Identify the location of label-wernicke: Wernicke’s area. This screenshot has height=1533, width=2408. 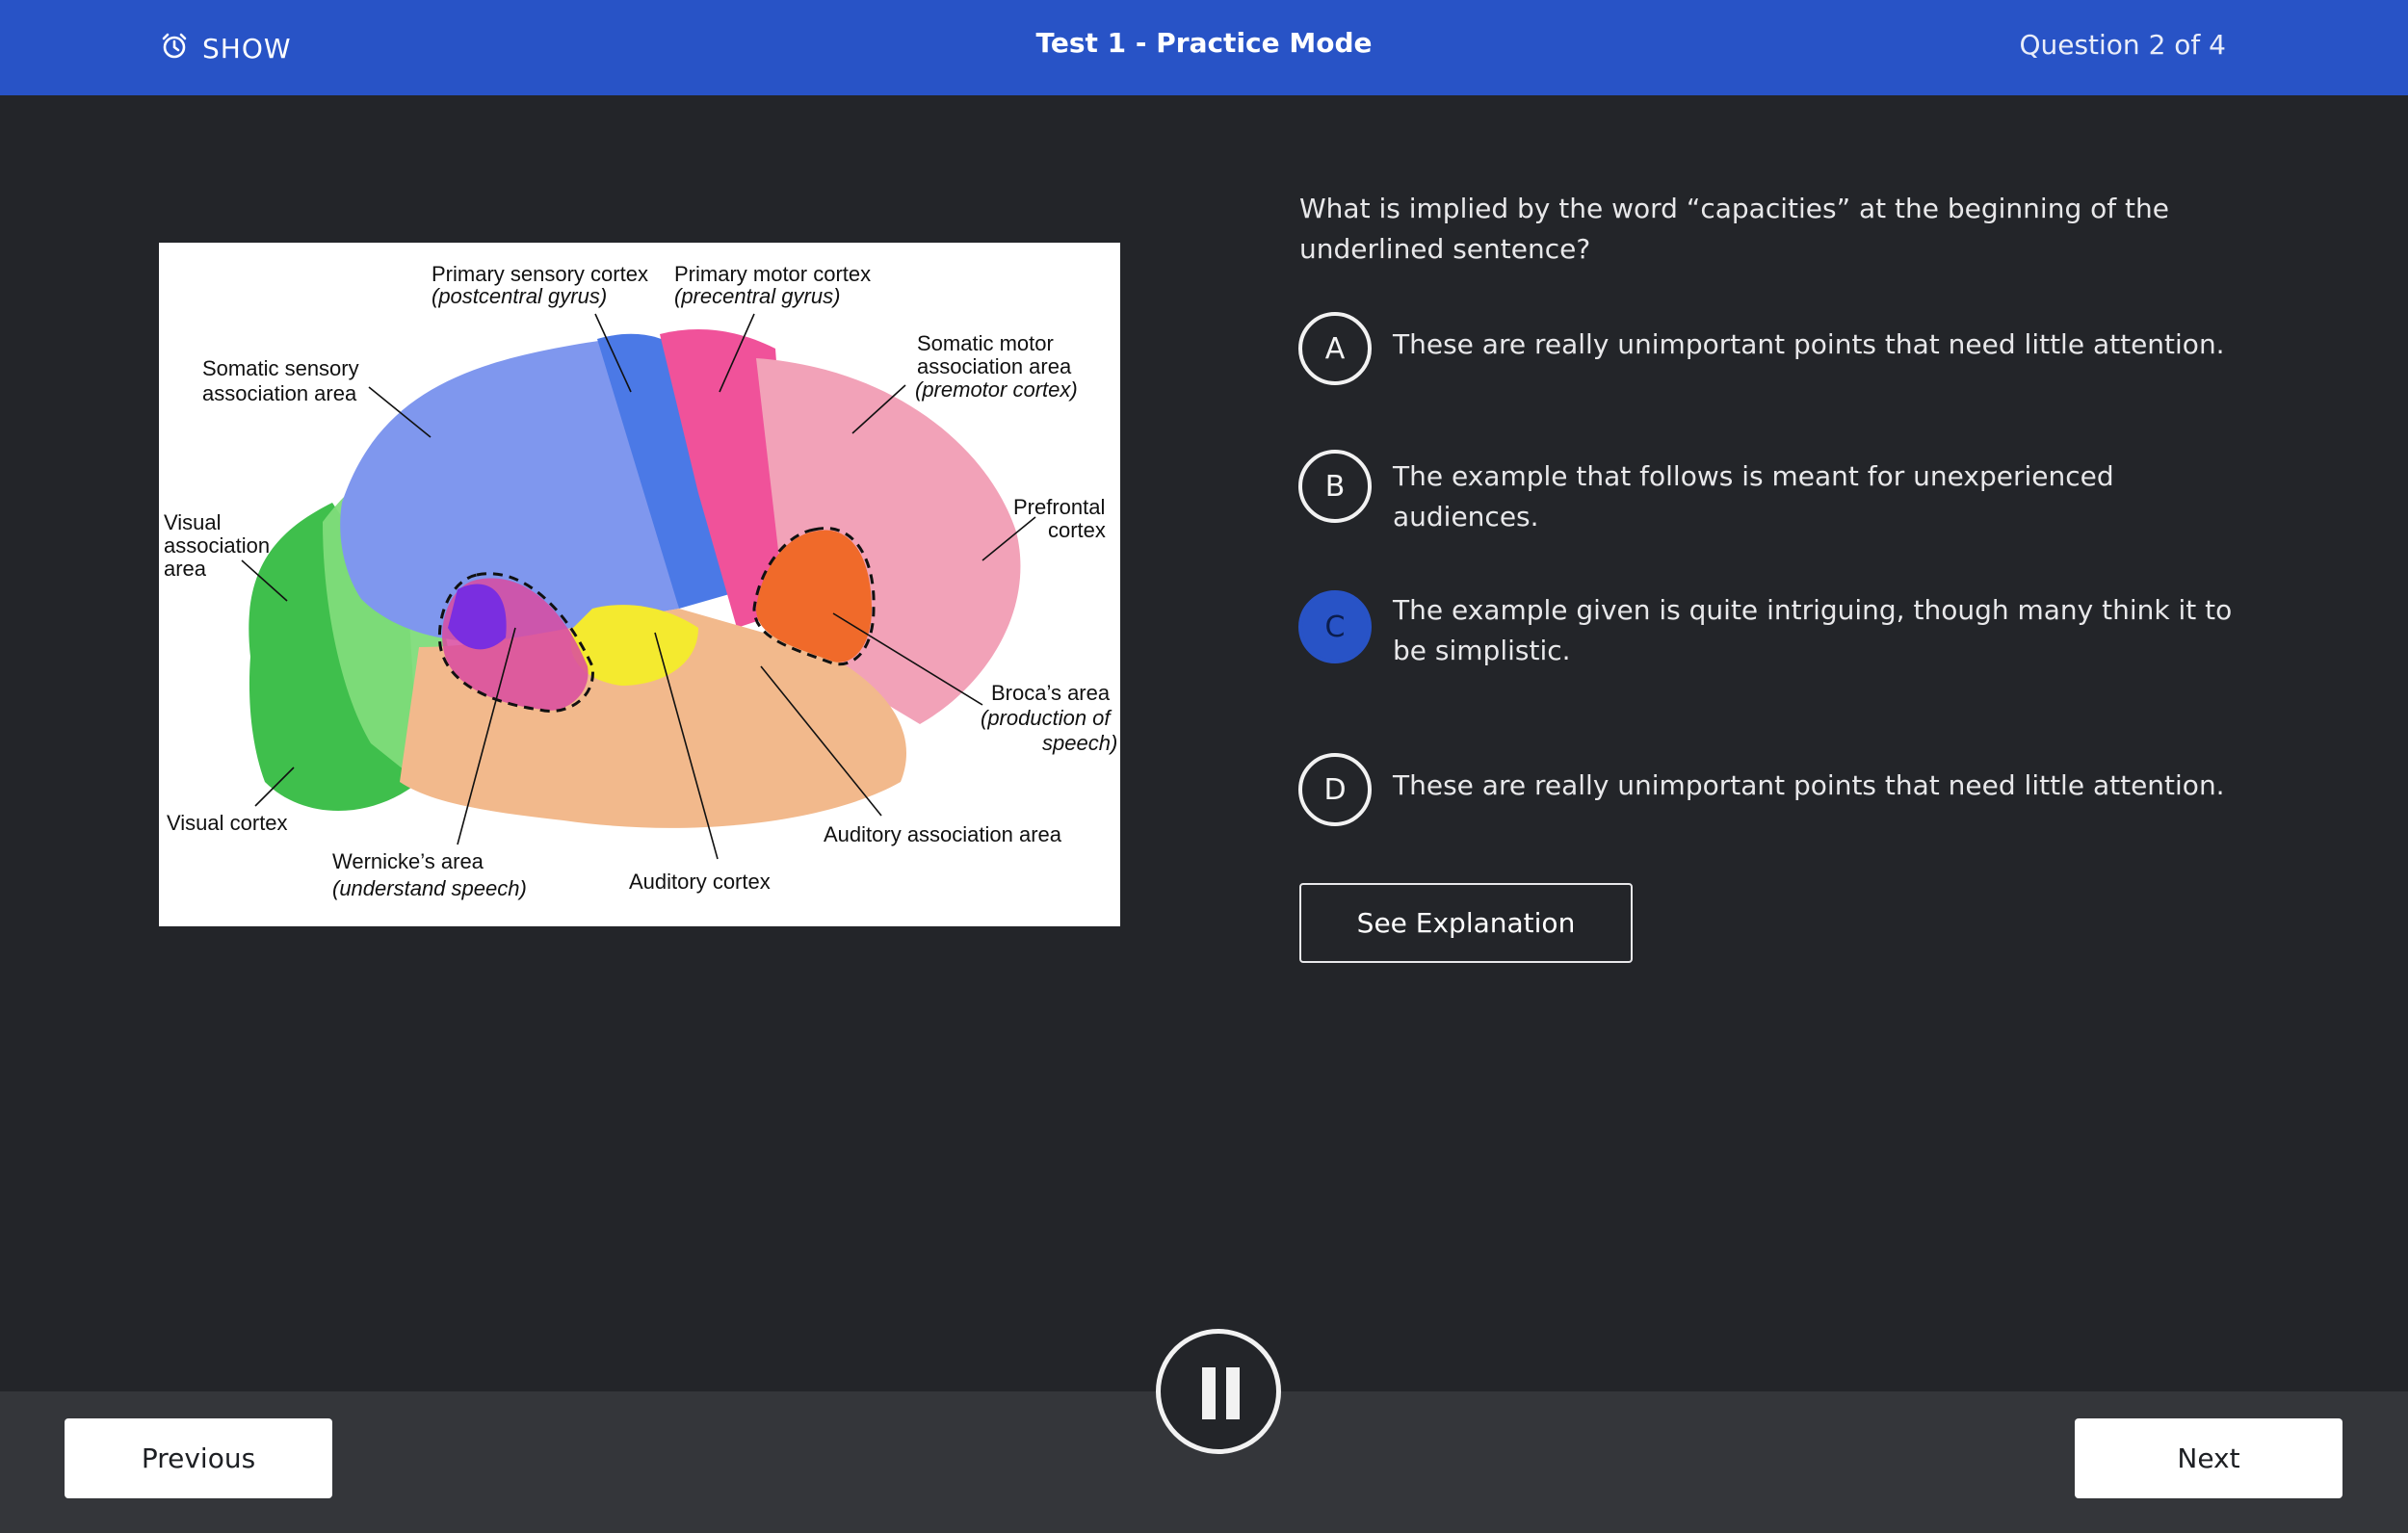
(408, 861).